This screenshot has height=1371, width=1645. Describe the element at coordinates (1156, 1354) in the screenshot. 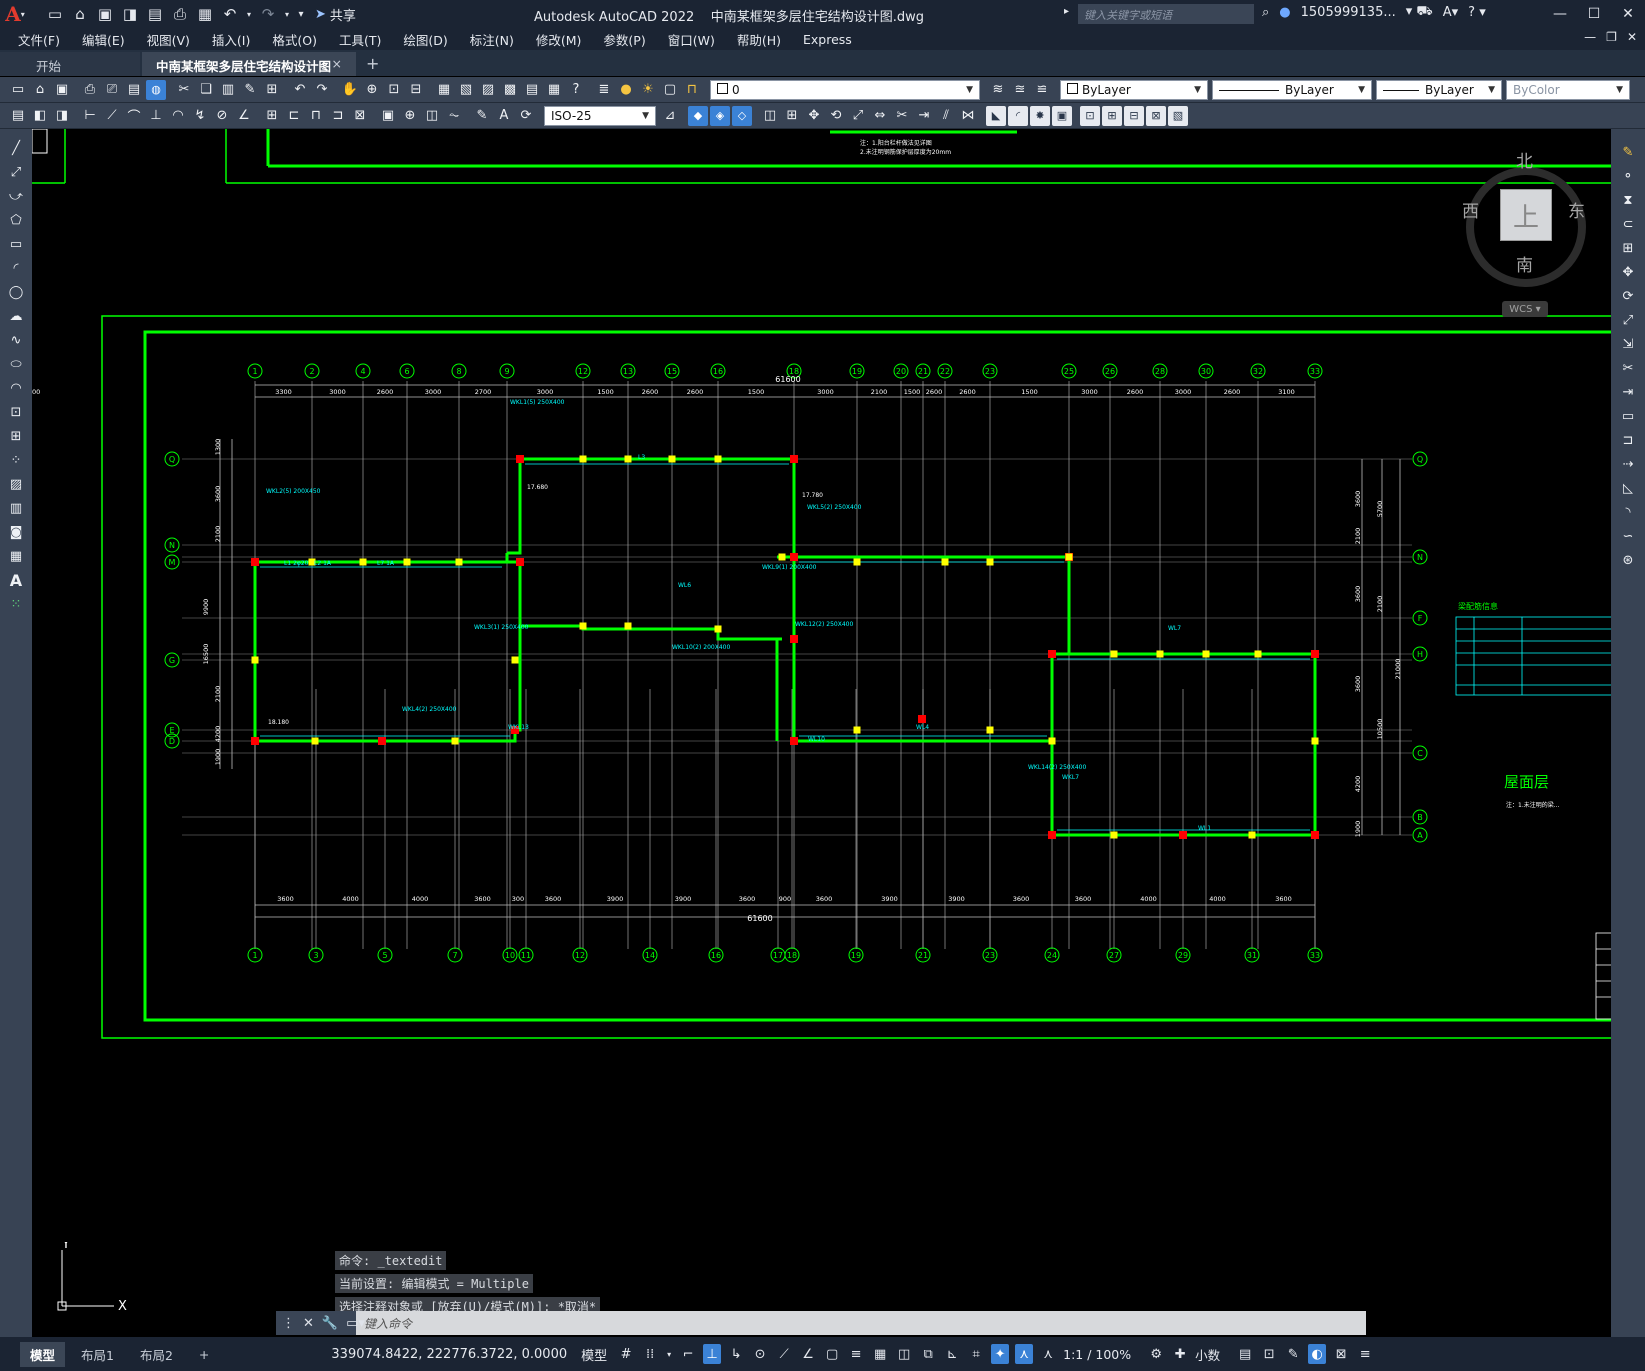

I see `workspace-gear-icon: ⚙` at that location.